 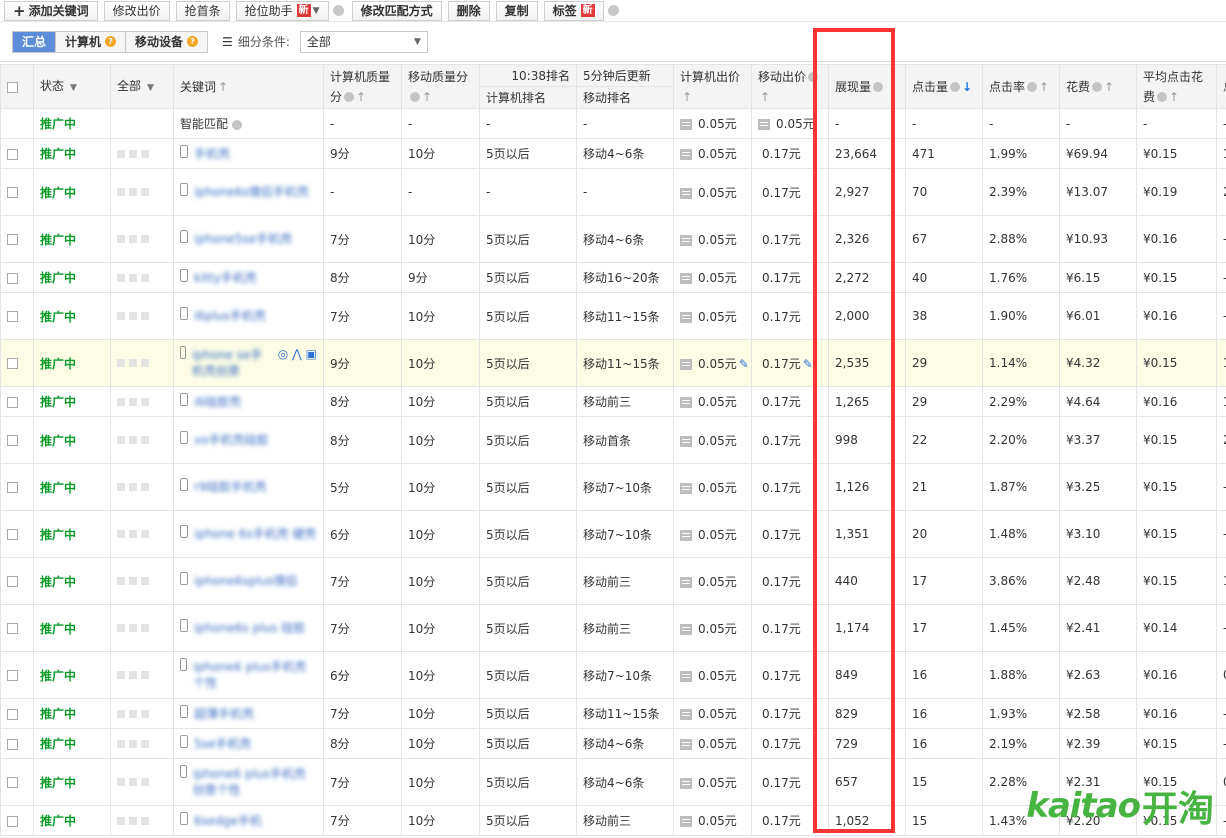 I want to click on keyword-cell: iphone6 plus手机壳创意个性, so click(x=248, y=782).